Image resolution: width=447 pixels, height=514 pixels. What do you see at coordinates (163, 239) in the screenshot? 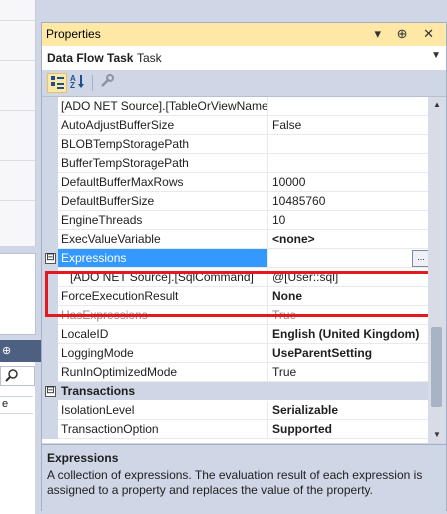
I see `property-name: ExecValueVariable` at bounding box center [163, 239].